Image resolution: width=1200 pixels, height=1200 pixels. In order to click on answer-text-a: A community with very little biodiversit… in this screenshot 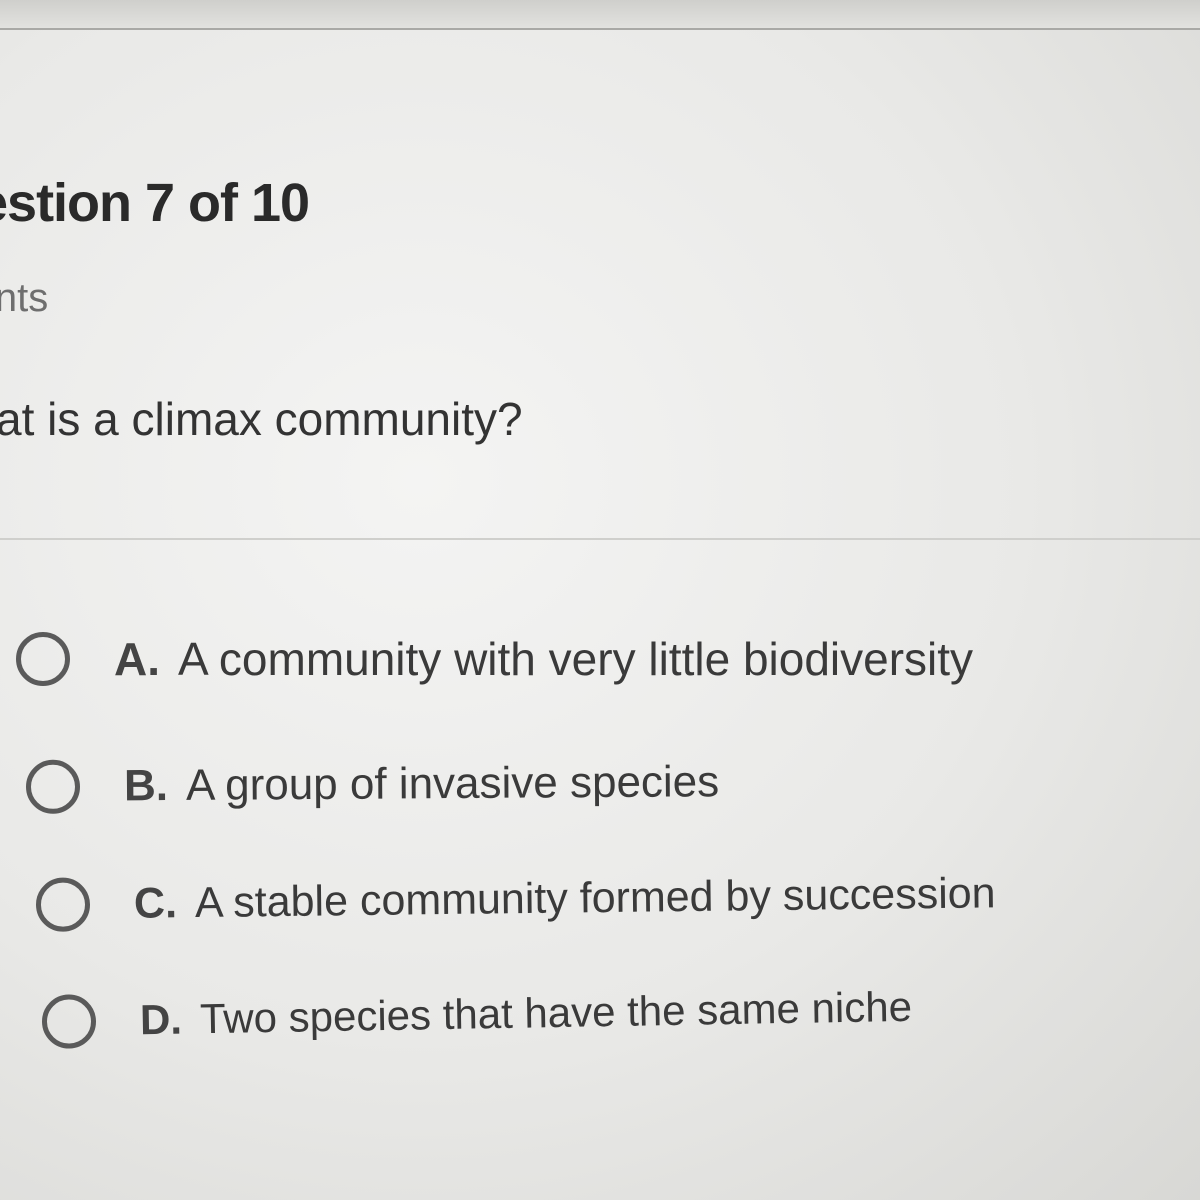, I will do `click(576, 659)`.